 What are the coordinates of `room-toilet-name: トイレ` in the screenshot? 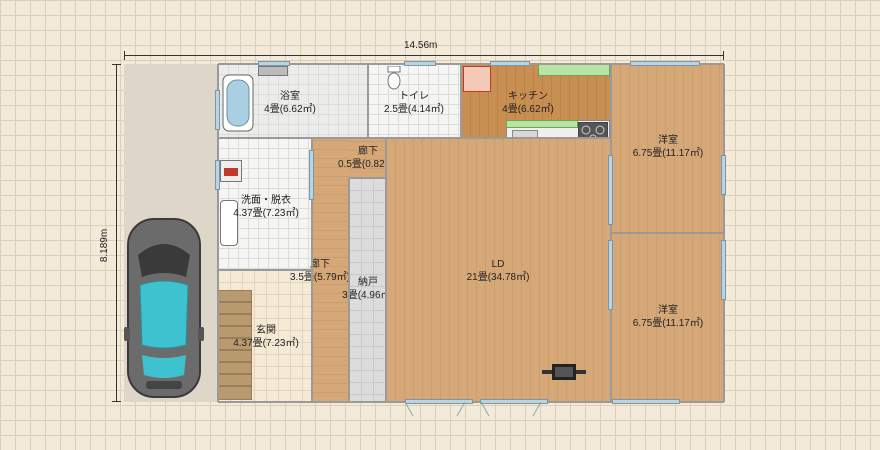 It's located at (414, 96).